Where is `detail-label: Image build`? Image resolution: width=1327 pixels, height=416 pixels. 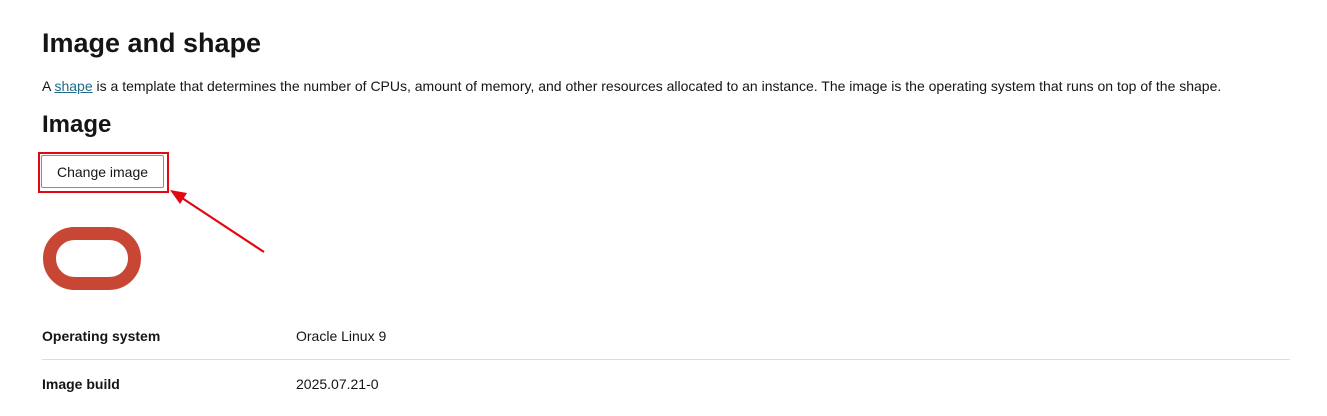
detail-label: Image build is located at coordinates (81, 383).